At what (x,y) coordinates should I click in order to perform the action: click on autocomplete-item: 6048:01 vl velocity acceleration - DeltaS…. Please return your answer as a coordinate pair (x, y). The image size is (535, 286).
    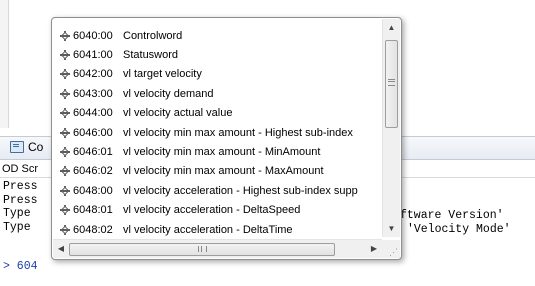
    Looking at the image, I should click on (217, 210).